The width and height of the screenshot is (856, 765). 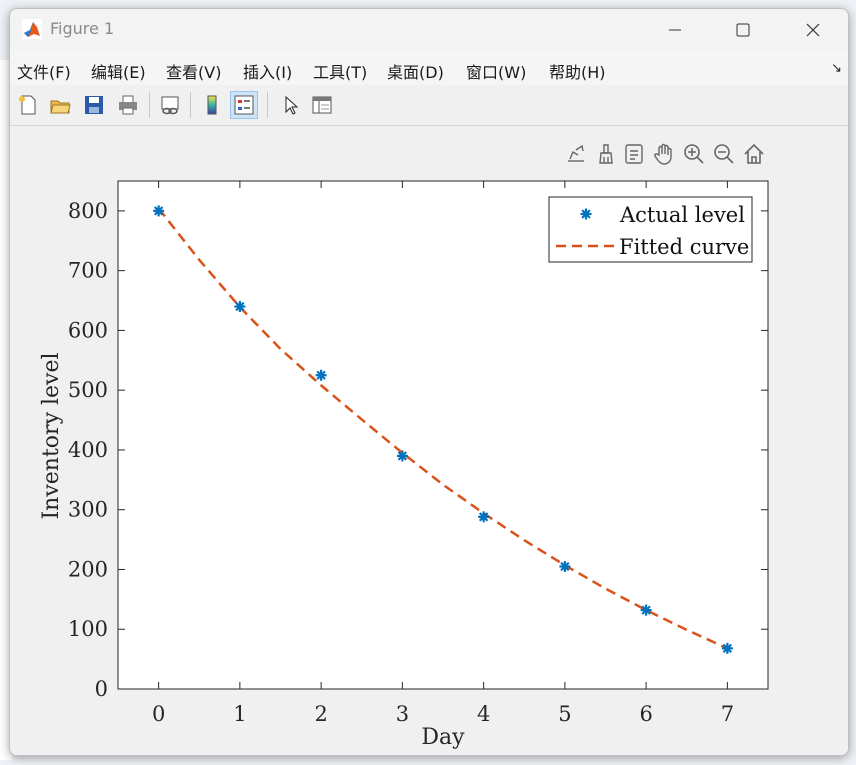 I want to click on property-inspector-icon, so click(x=322, y=105).